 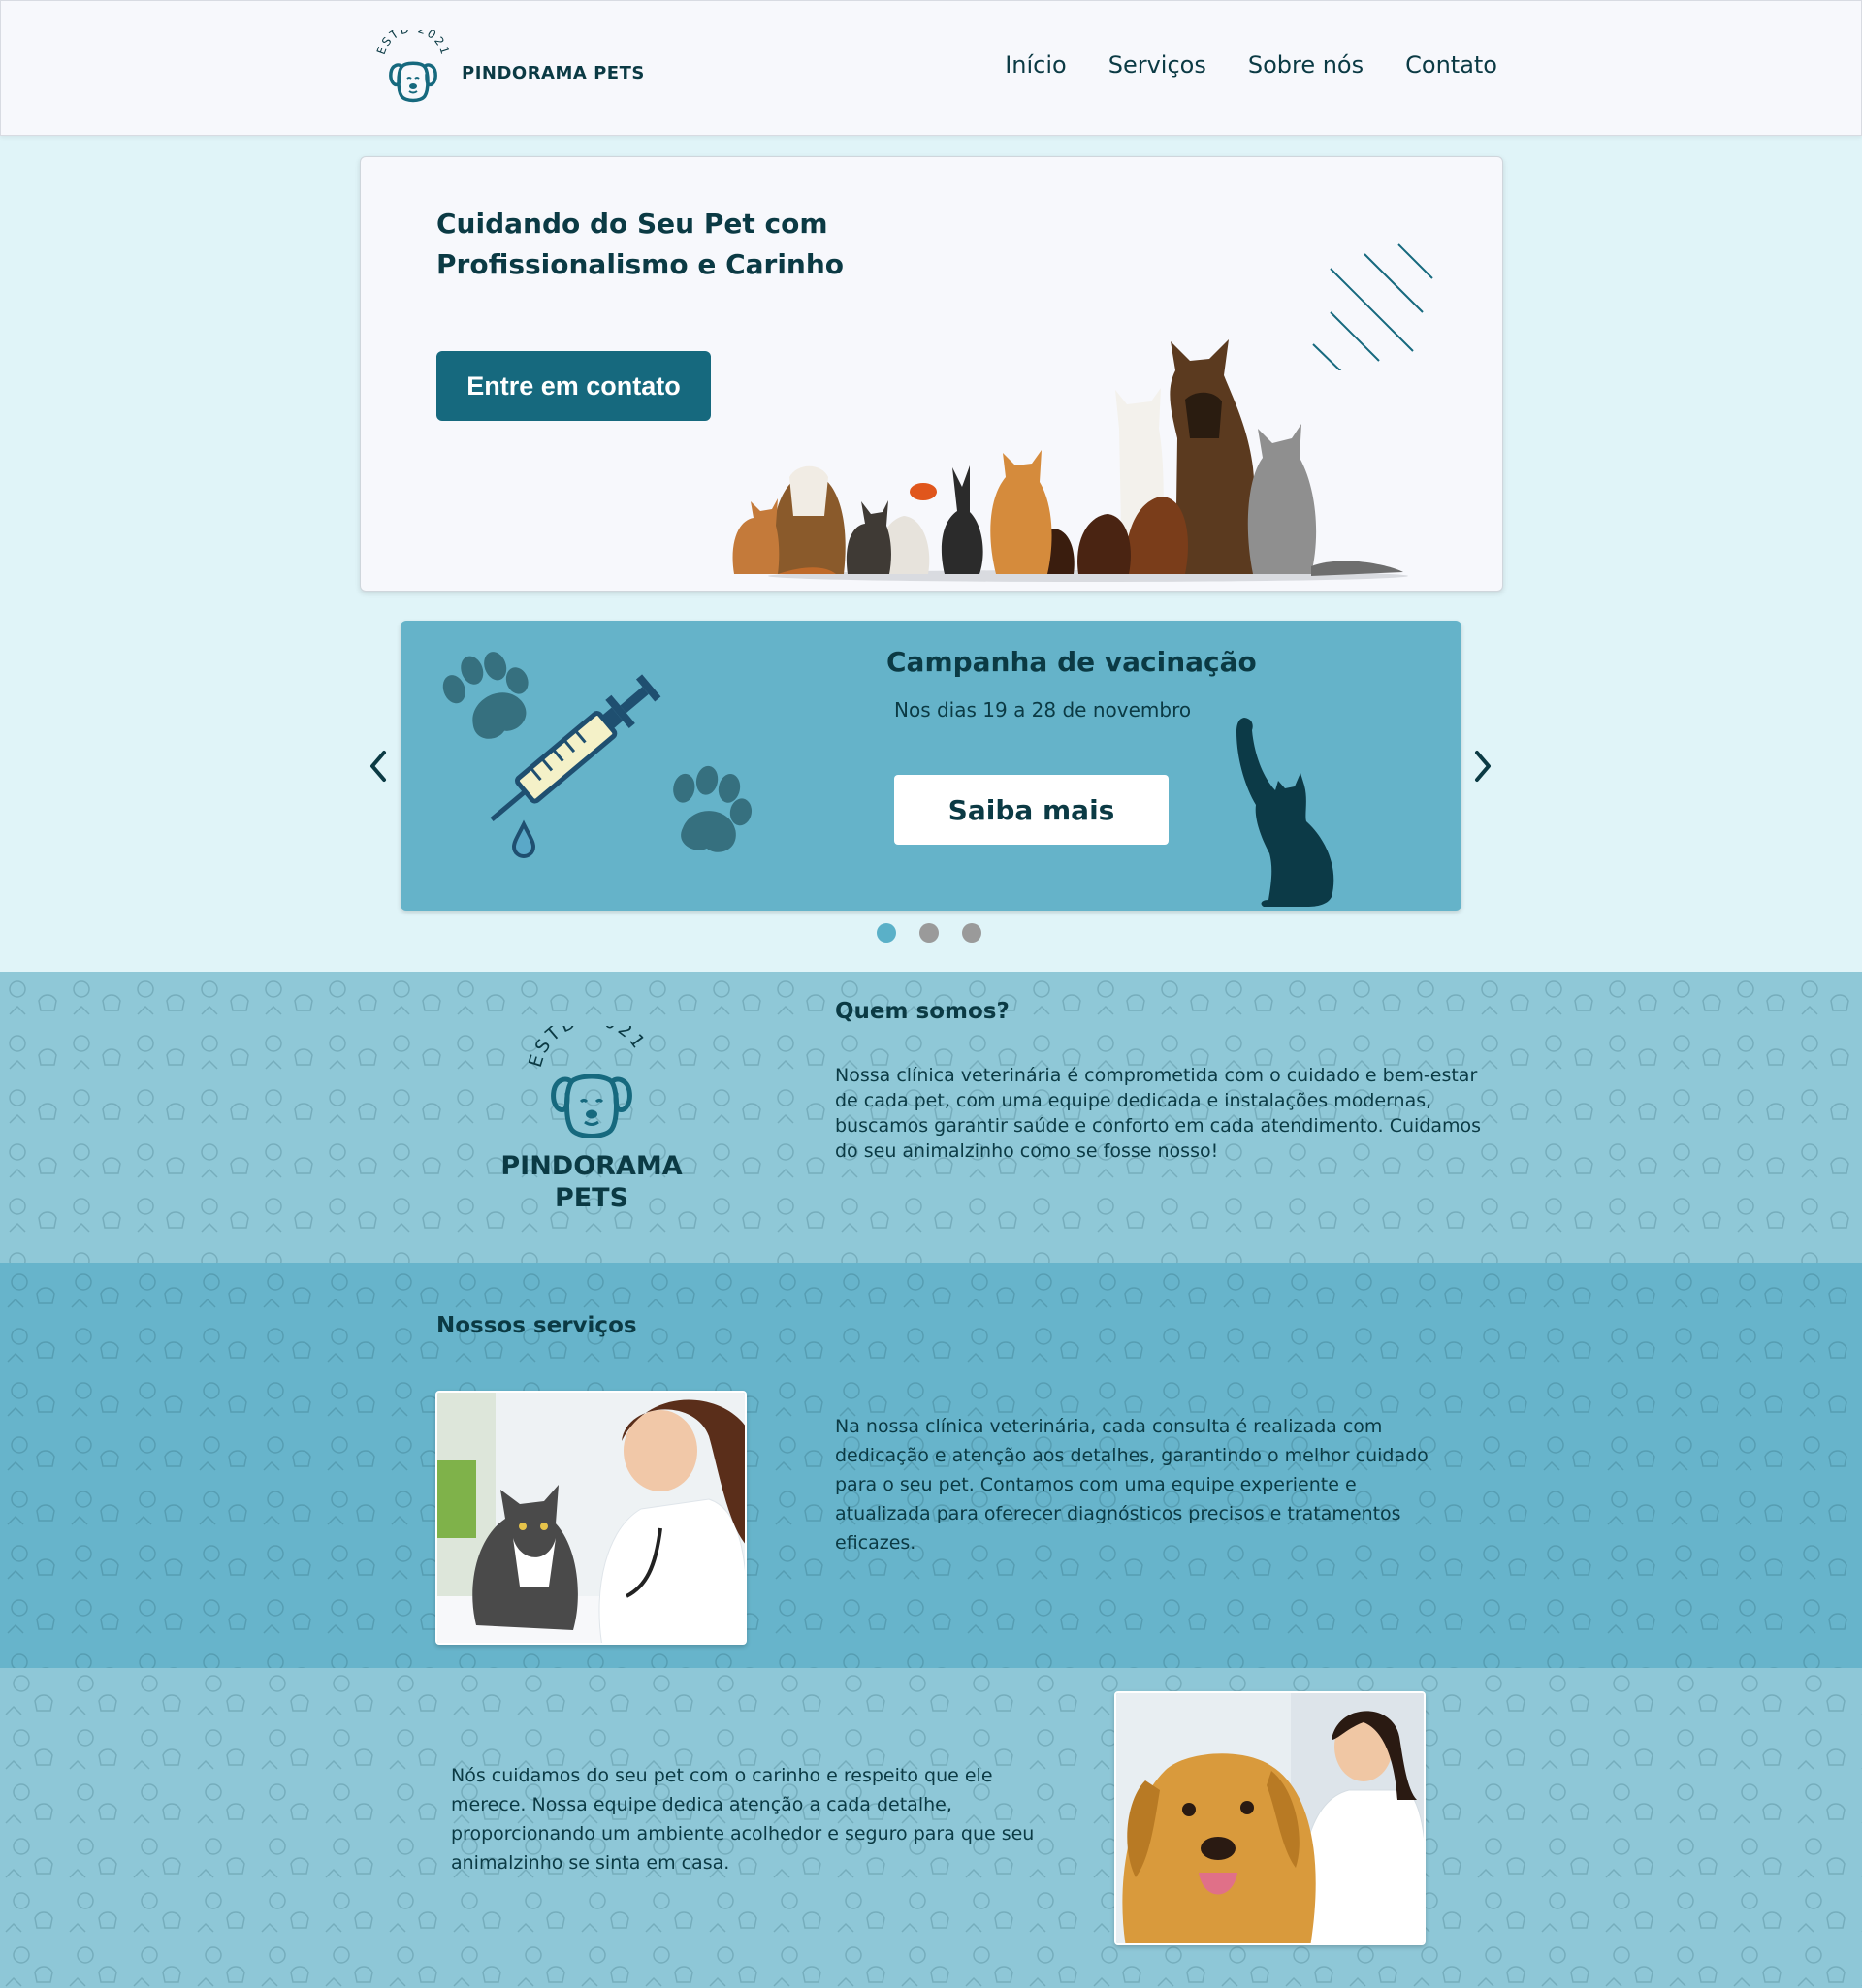 I want to click on pets-group-image, so click(x=1070, y=460).